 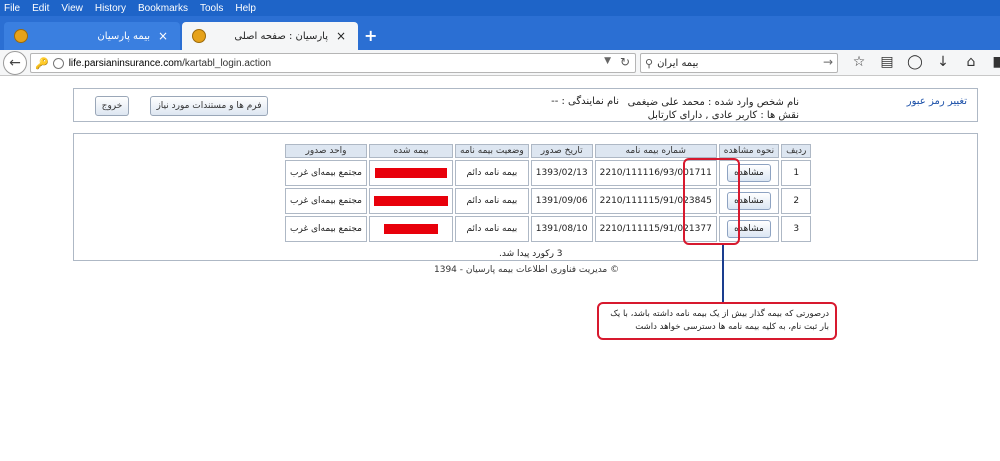 I want to click on forms-documents-button: فرم ها و مستندات مورد نیاز, so click(x=209, y=106).